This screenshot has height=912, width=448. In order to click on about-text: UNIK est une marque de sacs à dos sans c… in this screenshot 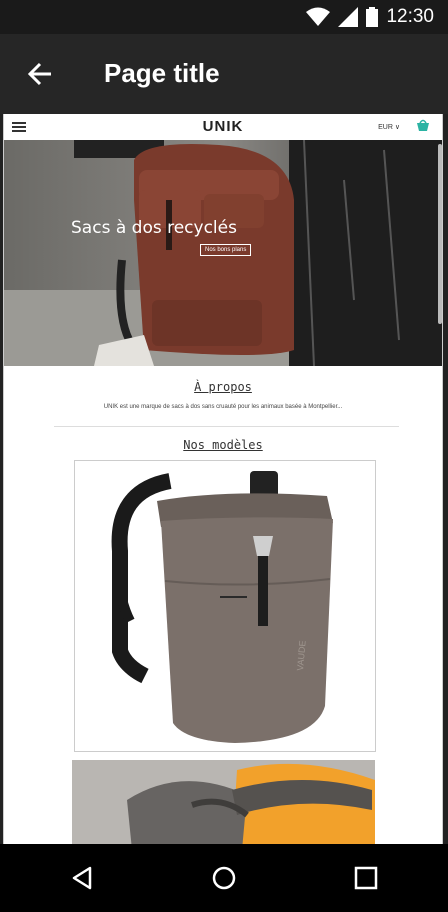, I will do `click(223, 407)`.